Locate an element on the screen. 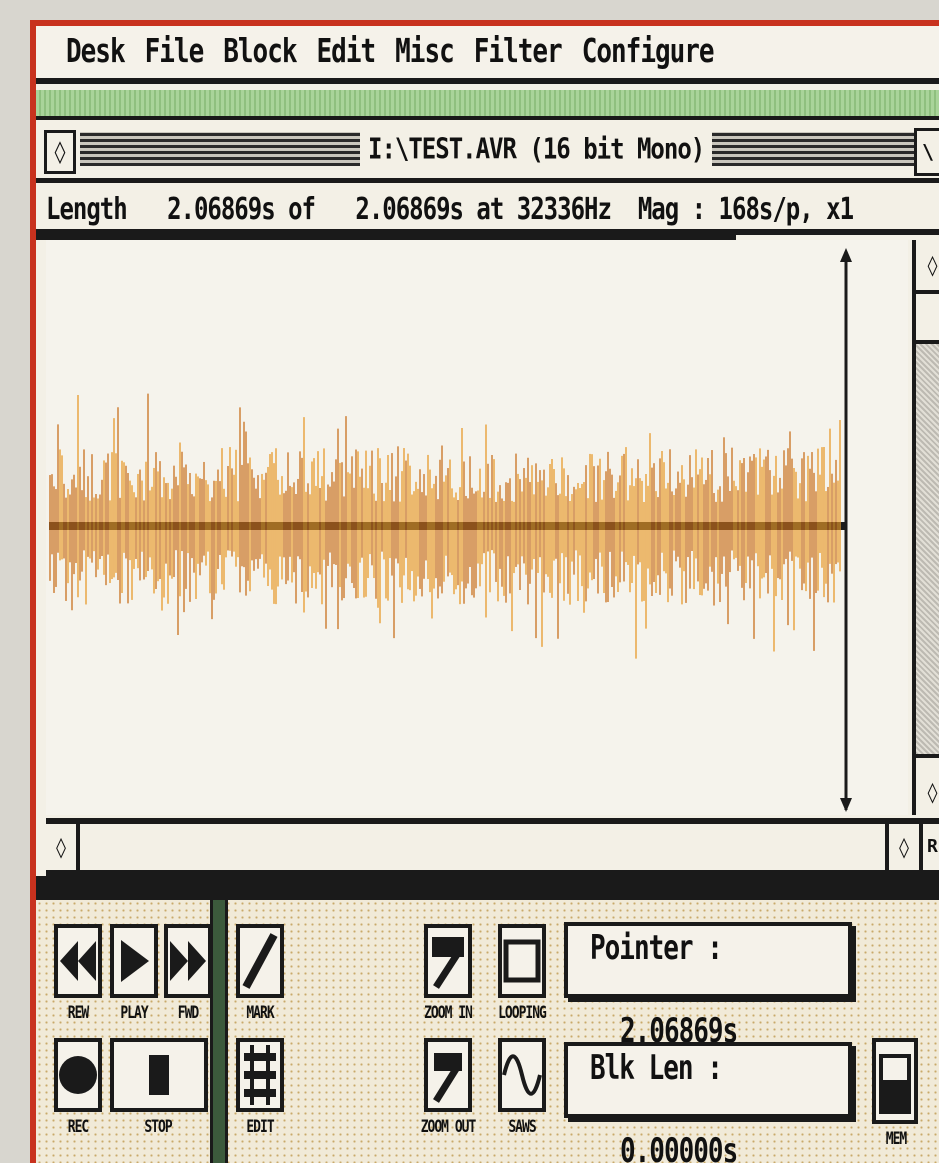 The image size is (939, 1163). rewind-button is located at coordinates (78, 961).